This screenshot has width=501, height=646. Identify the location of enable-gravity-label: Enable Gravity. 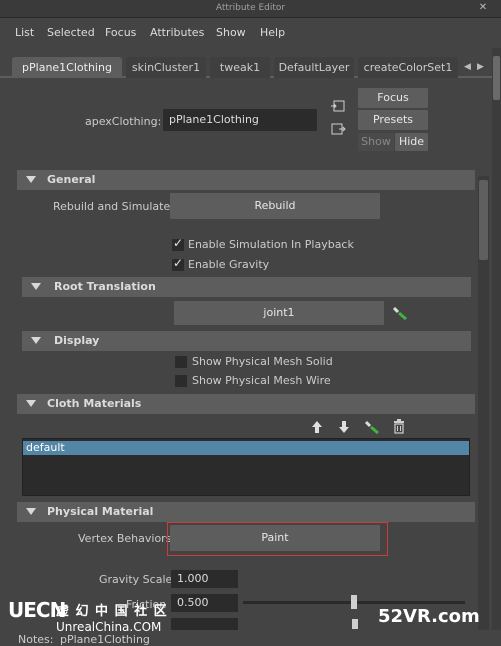
(229, 264).